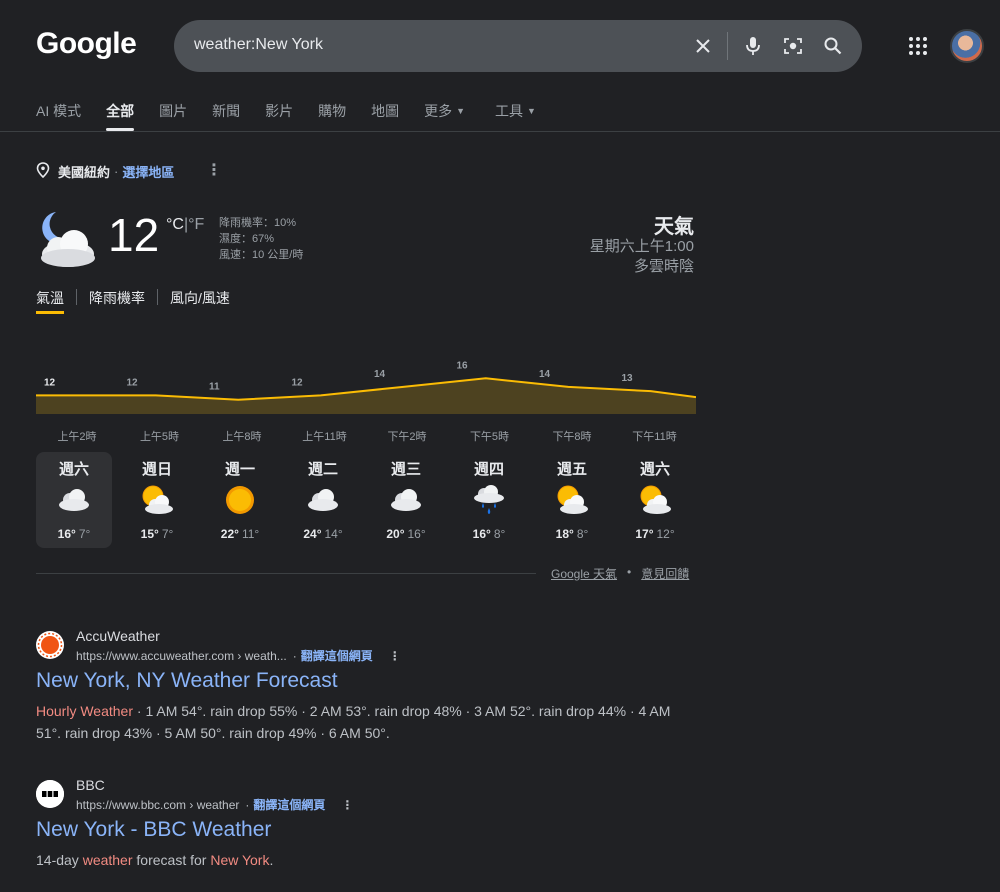 The image size is (1000, 892). I want to click on search-input: weather:New York, so click(258, 45).